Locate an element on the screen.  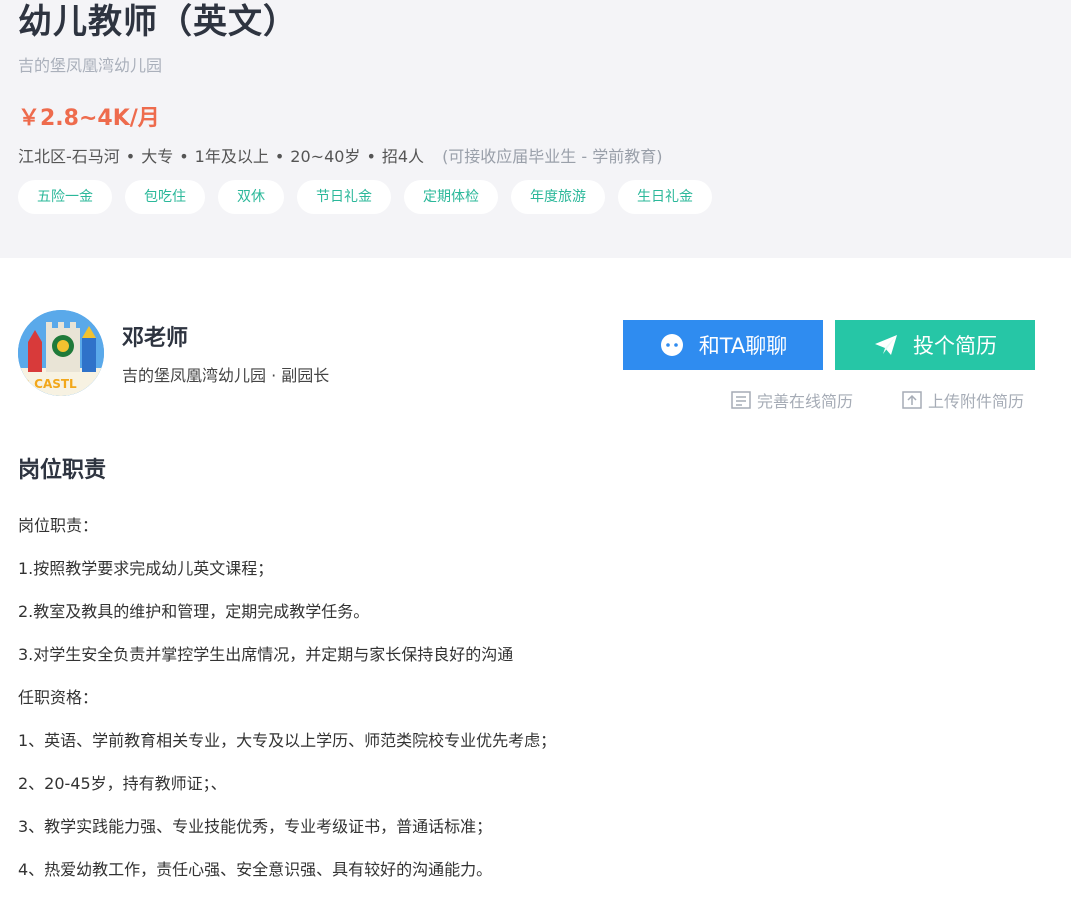
recruiter-avatar: D CASTL is located at coordinates (61, 353).